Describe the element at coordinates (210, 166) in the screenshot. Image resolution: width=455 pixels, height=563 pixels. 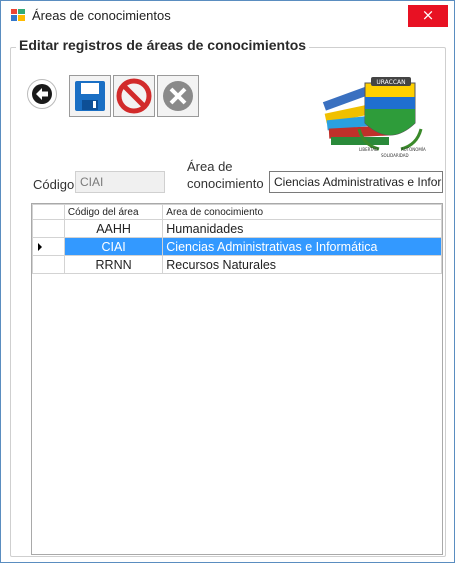
I see `area-label-line1: Área de` at that location.